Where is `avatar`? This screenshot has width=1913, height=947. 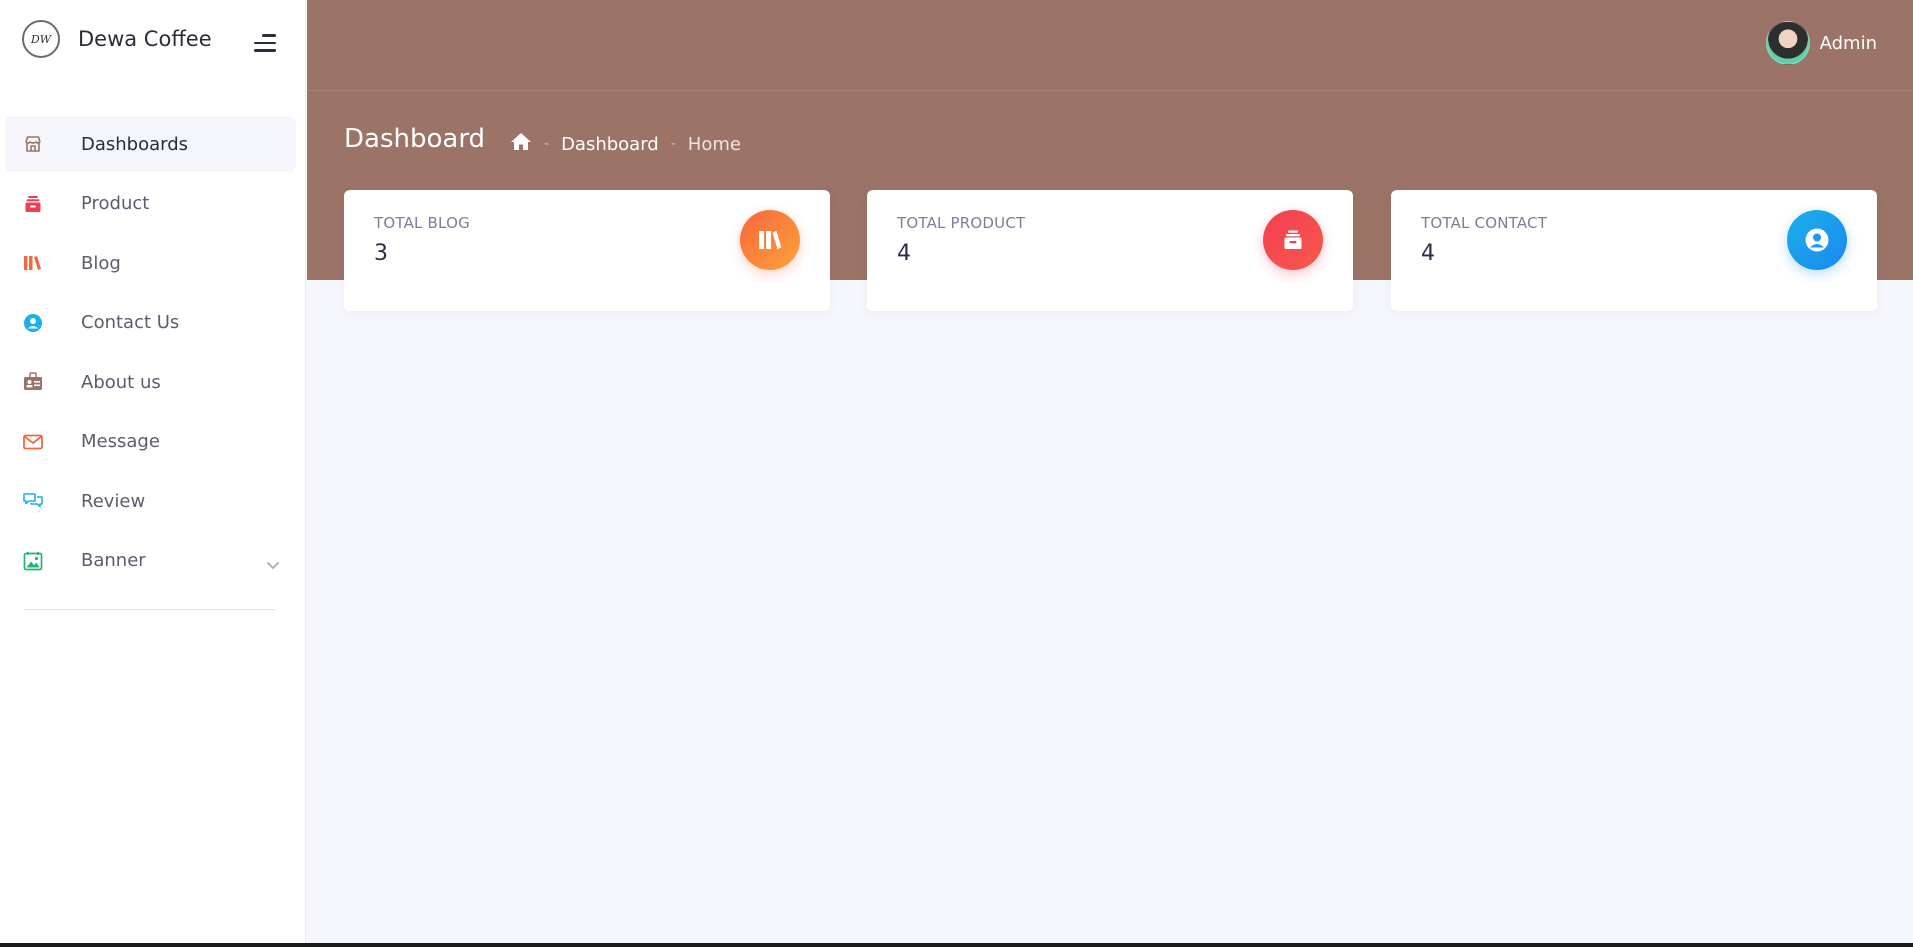
avatar is located at coordinates (1787, 43).